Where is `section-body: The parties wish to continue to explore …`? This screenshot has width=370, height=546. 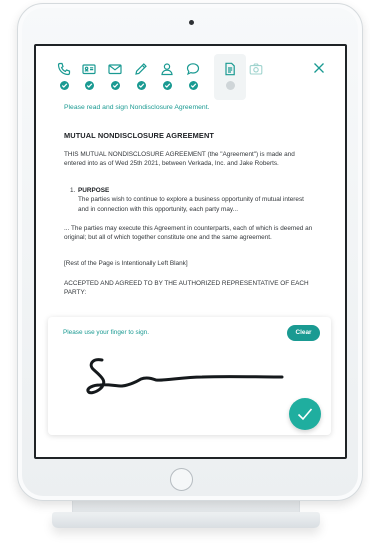
section-body: The parties wish to continue to explore … is located at coordinates (191, 204).